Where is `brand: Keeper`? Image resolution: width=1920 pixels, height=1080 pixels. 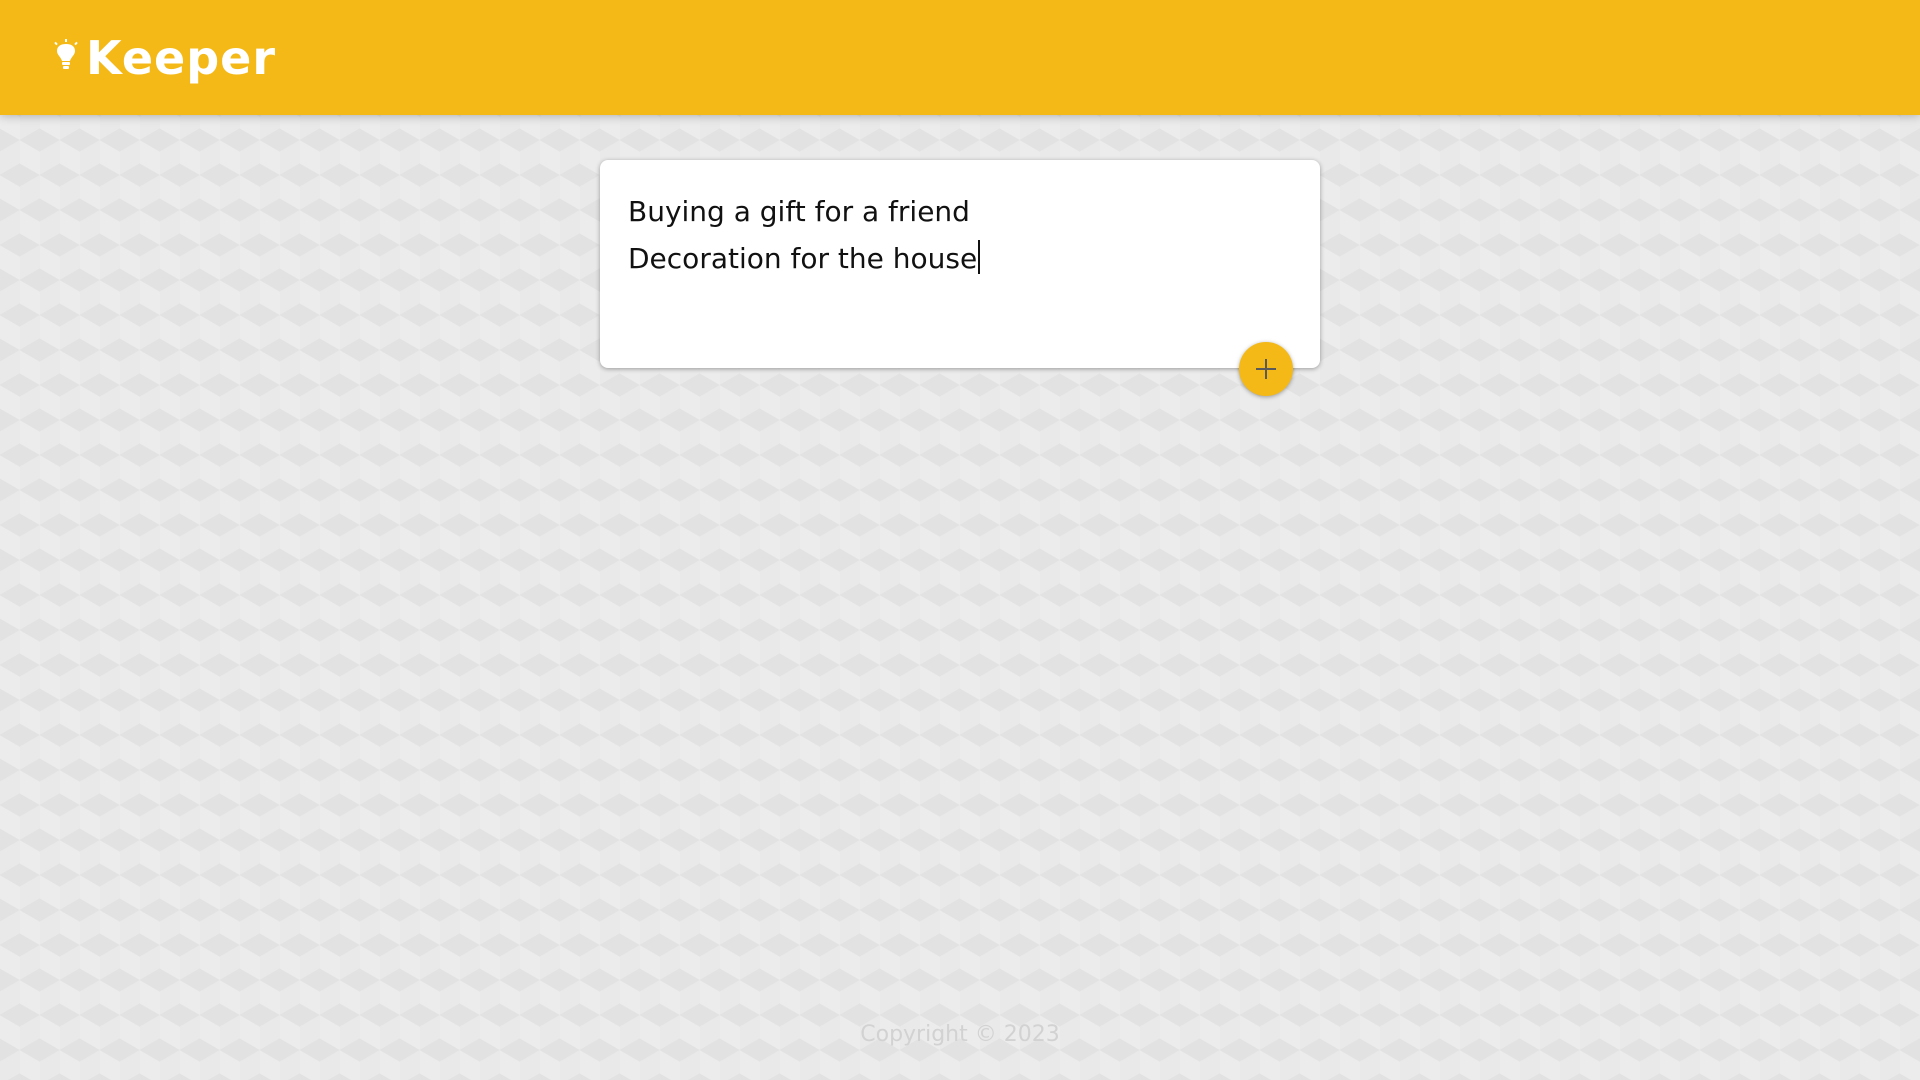
brand: Keeper is located at coordinates (164, 58).